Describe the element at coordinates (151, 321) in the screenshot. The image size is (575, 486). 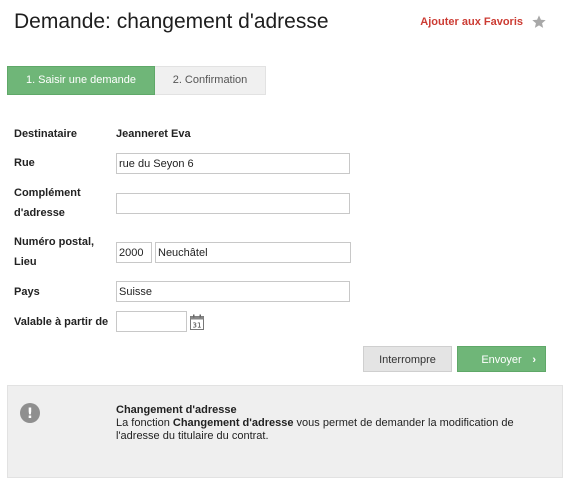
I see `valid-from-date-input` at that location.